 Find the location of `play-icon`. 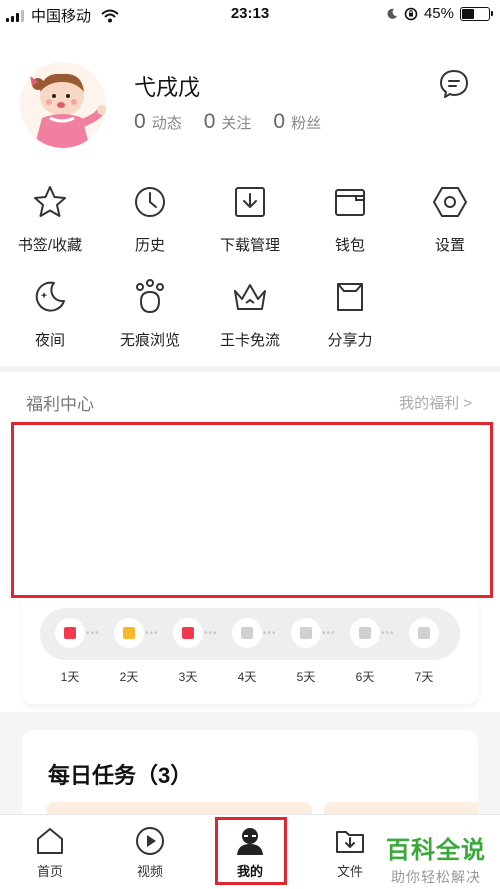

play-icon is located at coordinates (150, 841).